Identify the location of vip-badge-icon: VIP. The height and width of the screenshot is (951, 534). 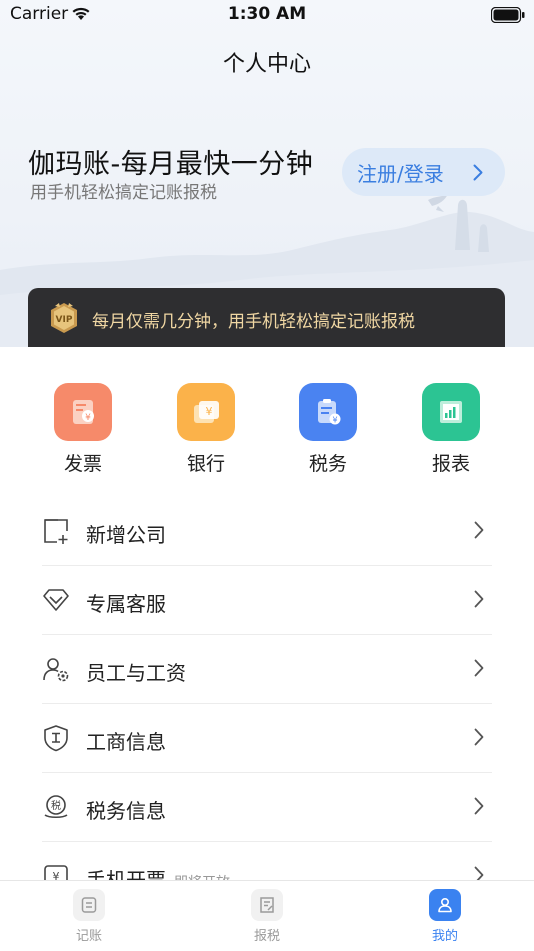
(64, 318).